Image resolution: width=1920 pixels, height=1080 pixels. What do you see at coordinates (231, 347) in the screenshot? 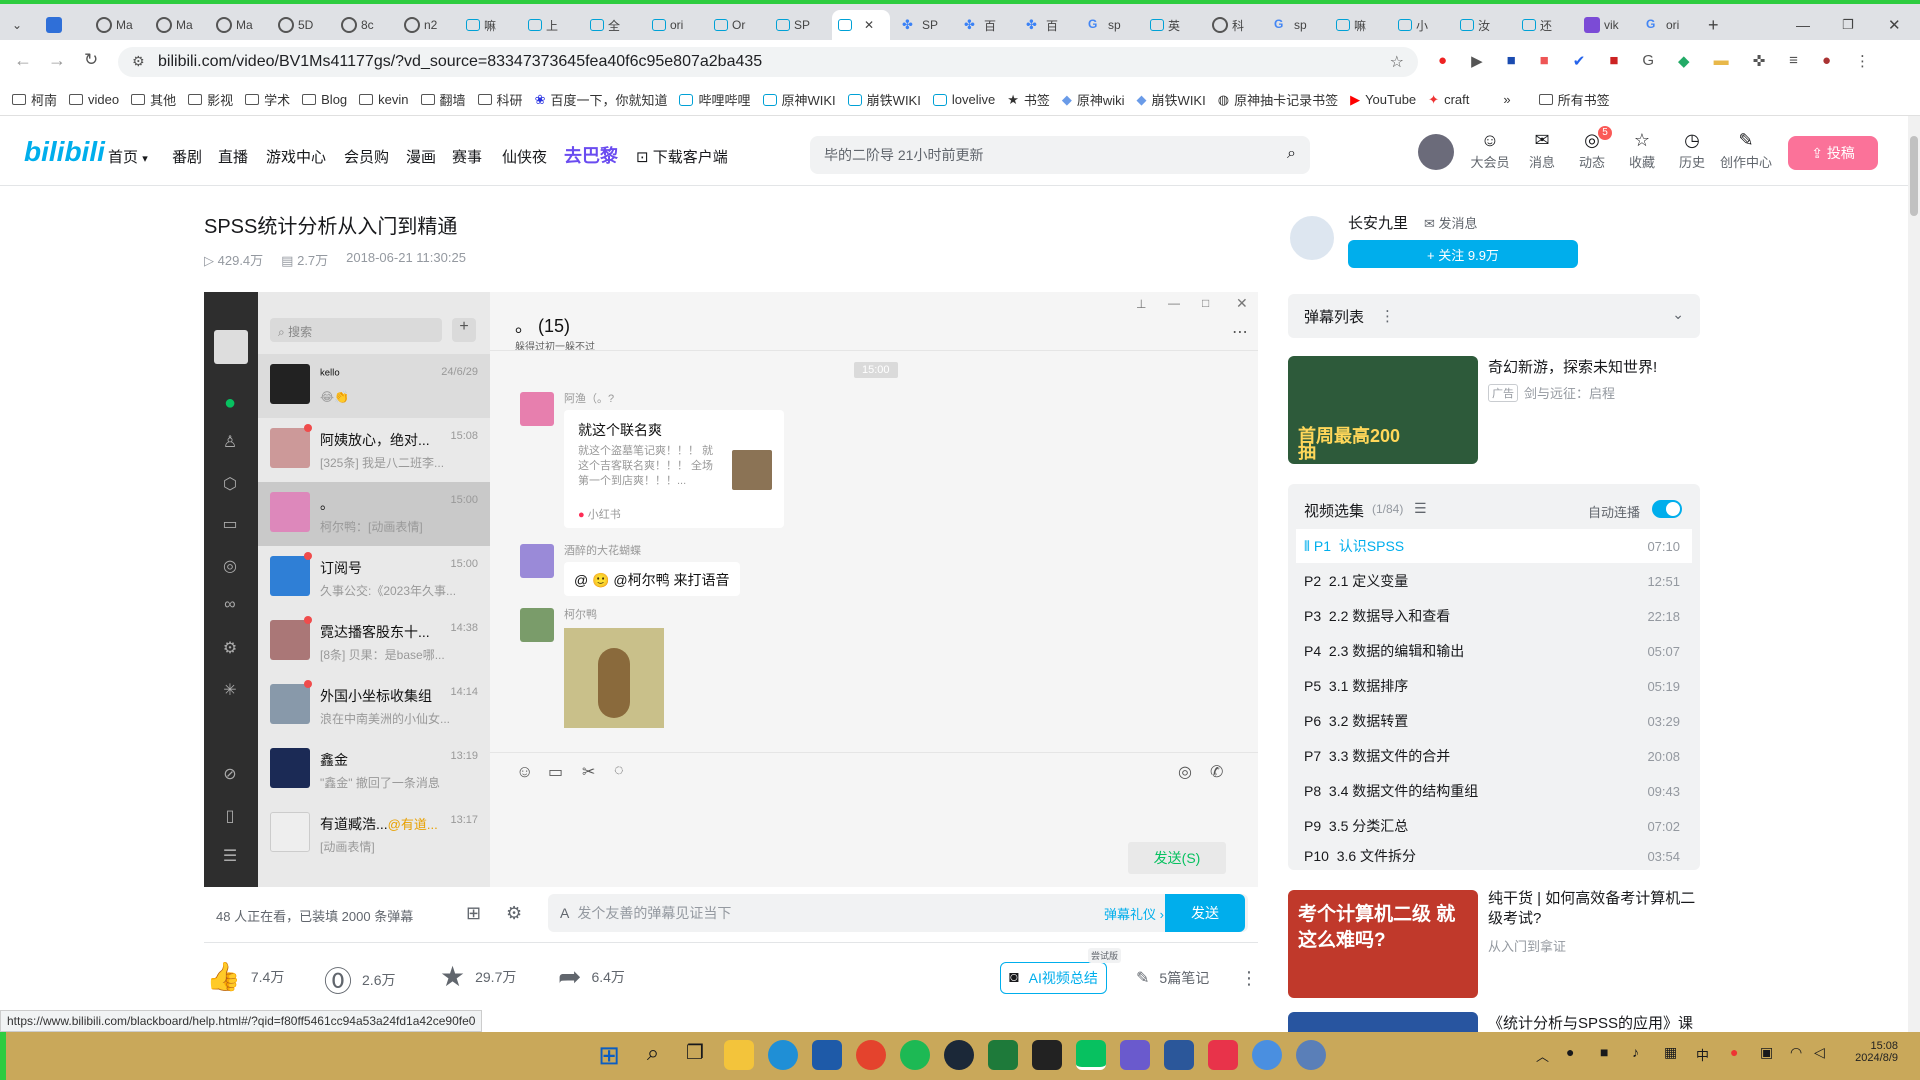
I see `wechat-avatar` at bounding box center [231, 347].